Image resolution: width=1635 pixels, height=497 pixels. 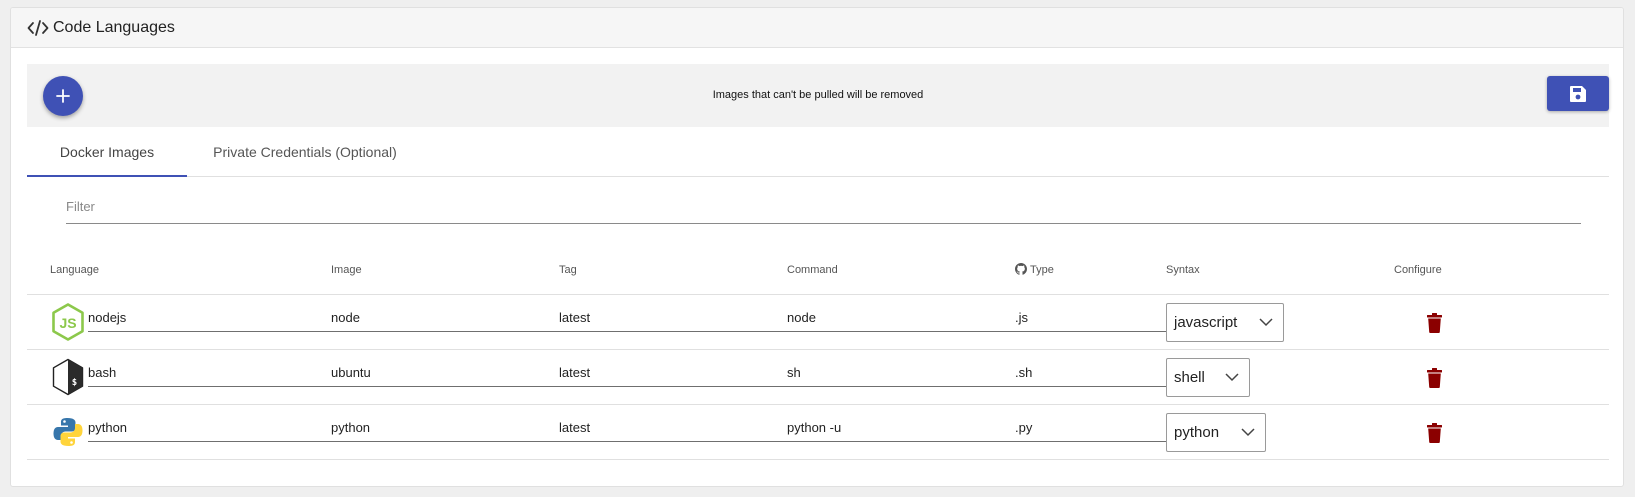 I want to click on plus-icon, so click(x=63, y=96).